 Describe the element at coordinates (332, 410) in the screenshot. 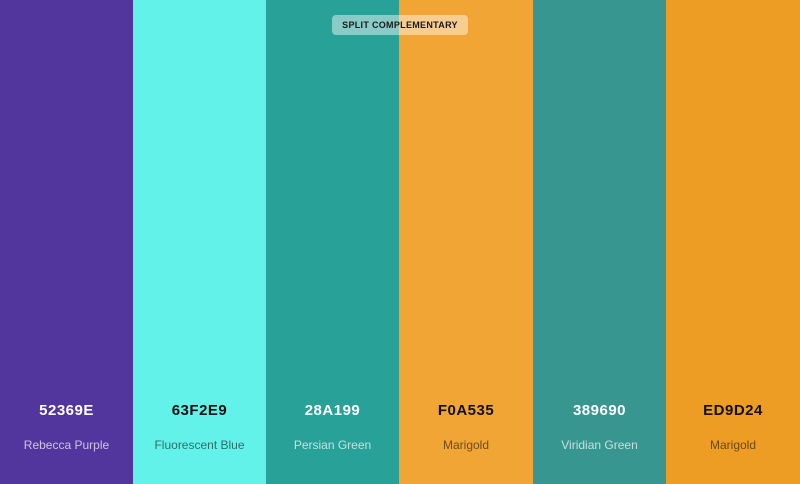

I see `swatch-hex: 28A199` at that location.